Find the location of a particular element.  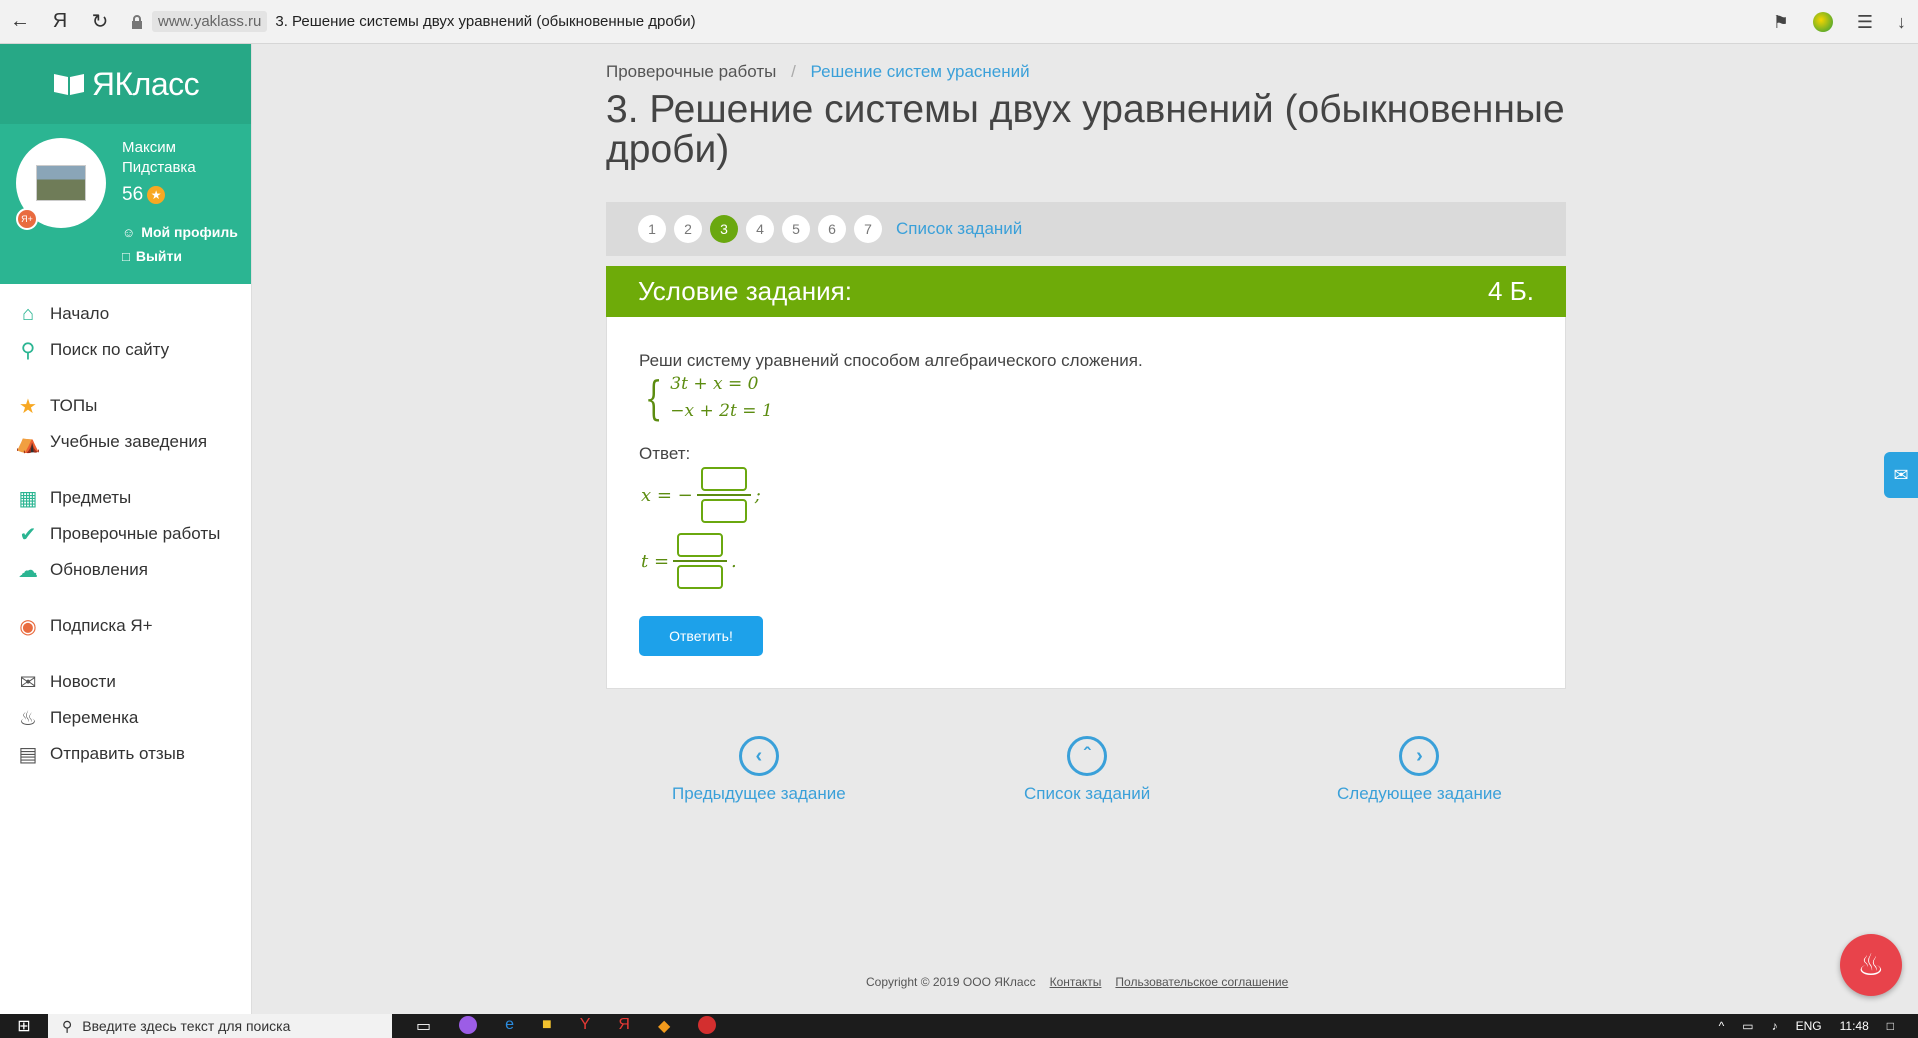

t-fraction-bar is located at coordinates (700, 561).